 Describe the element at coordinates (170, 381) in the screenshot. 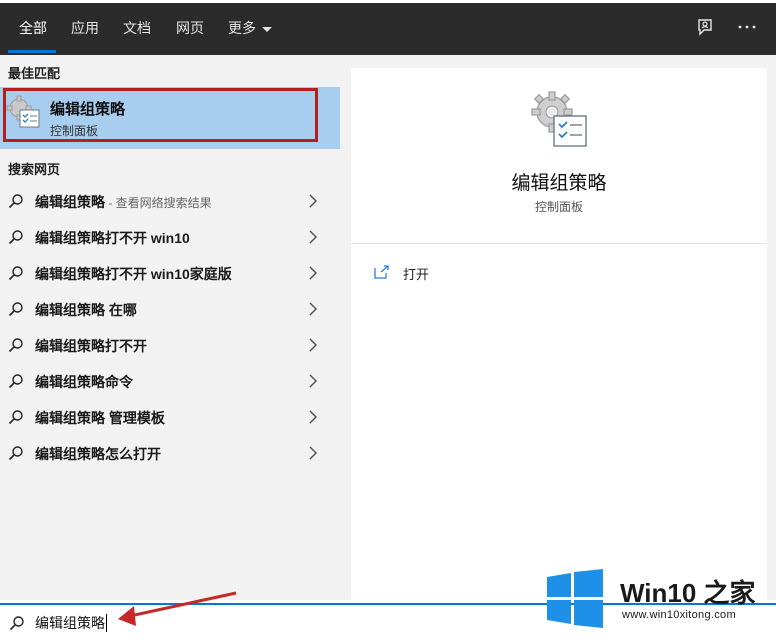

I see `web-result-item: 编辑组策略命令` at that location.